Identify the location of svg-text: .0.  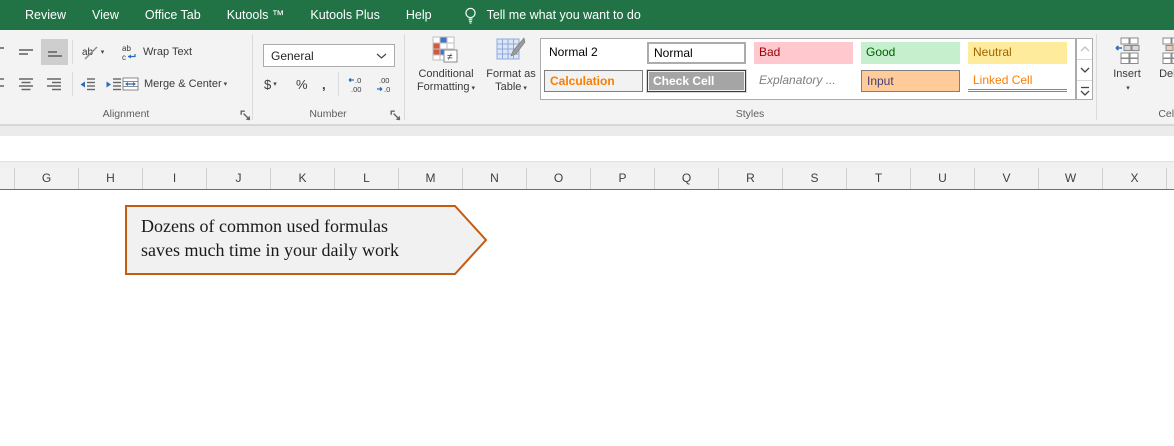
(358, 80).